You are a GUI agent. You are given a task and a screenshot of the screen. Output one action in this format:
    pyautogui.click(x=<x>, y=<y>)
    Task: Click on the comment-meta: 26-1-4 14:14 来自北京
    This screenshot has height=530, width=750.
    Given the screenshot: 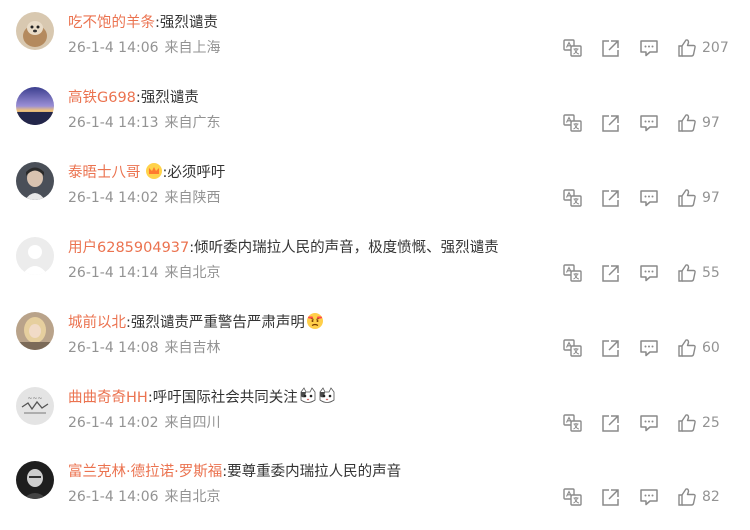 What is the action you would take?
    pyautogui.click(x=144, y=273)
    